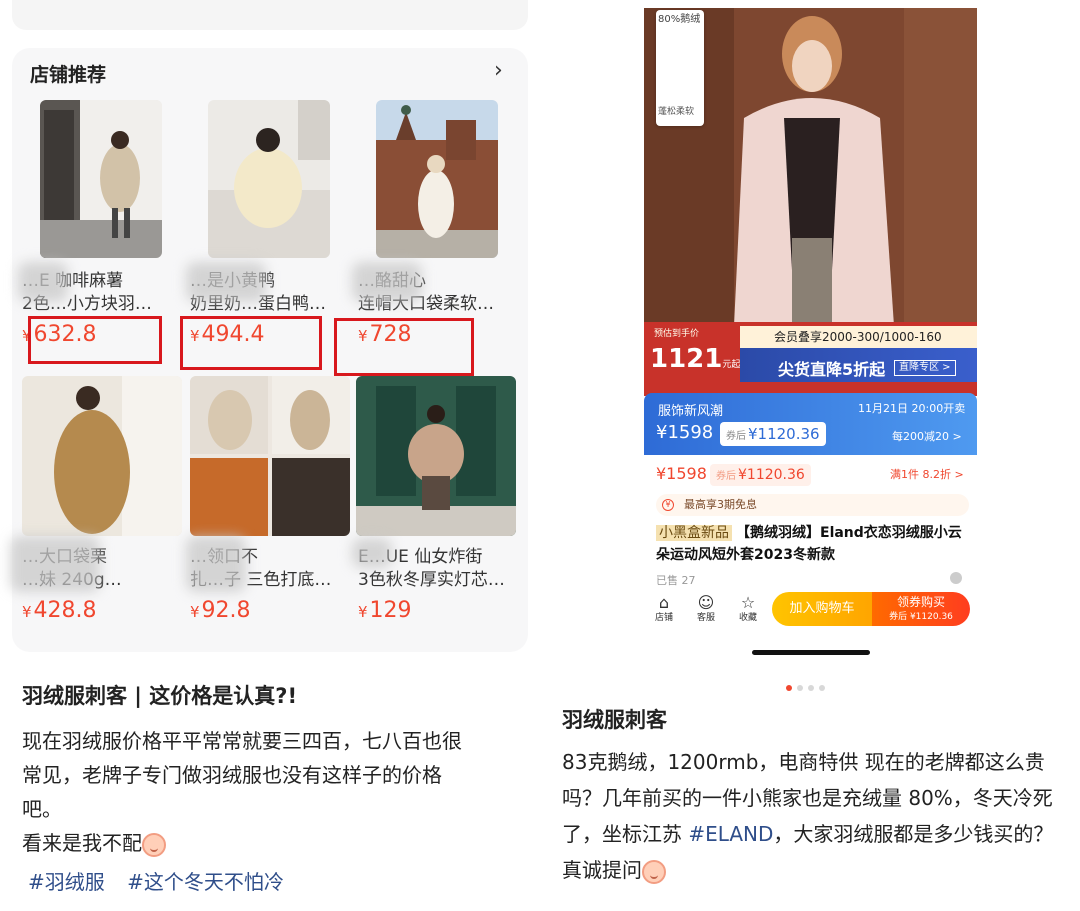 The width and height of the screenshot is (1080, 911). I want to click on sold-count: 已售 27, so click(676, 580).